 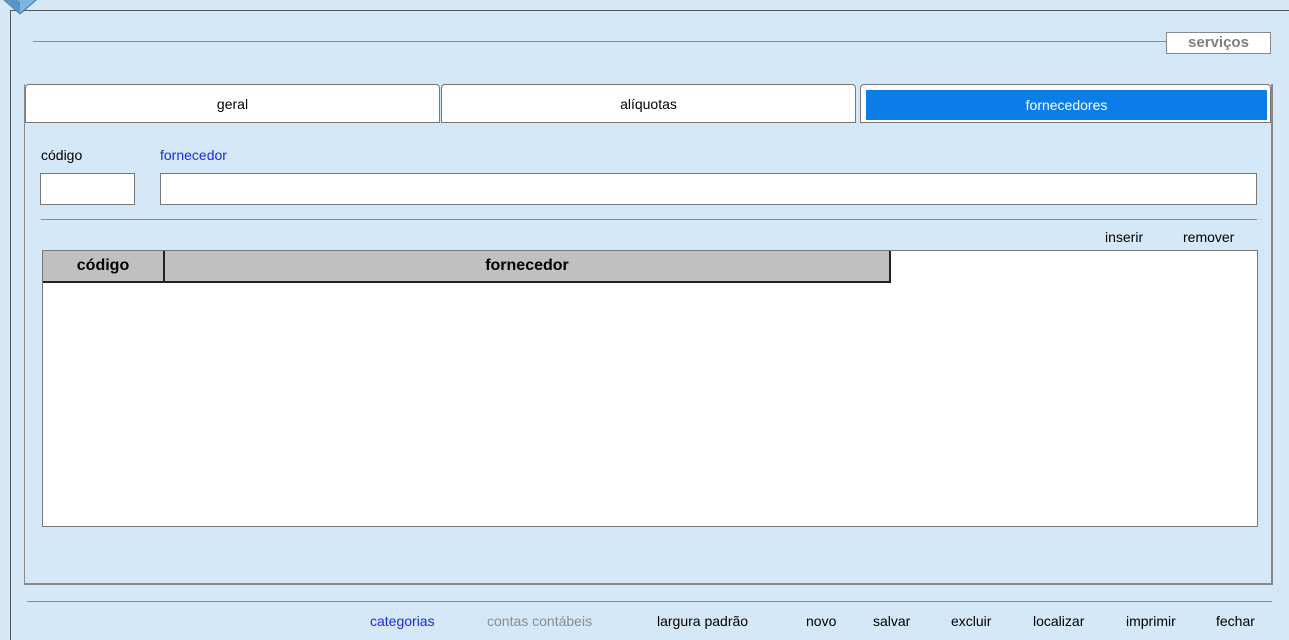 What do you see at coordinates (649, 601) in the screenshot?
I see `footer-divider` at bounding box center [649, 601].